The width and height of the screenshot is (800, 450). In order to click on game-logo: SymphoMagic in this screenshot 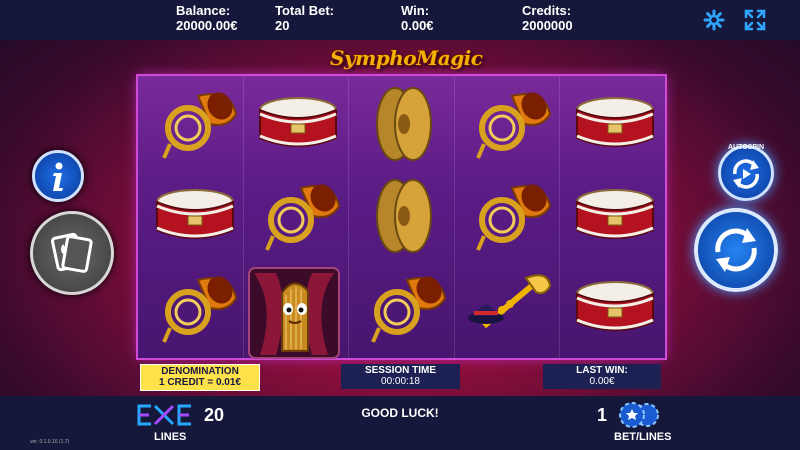, I will do `click(406, 58)`.